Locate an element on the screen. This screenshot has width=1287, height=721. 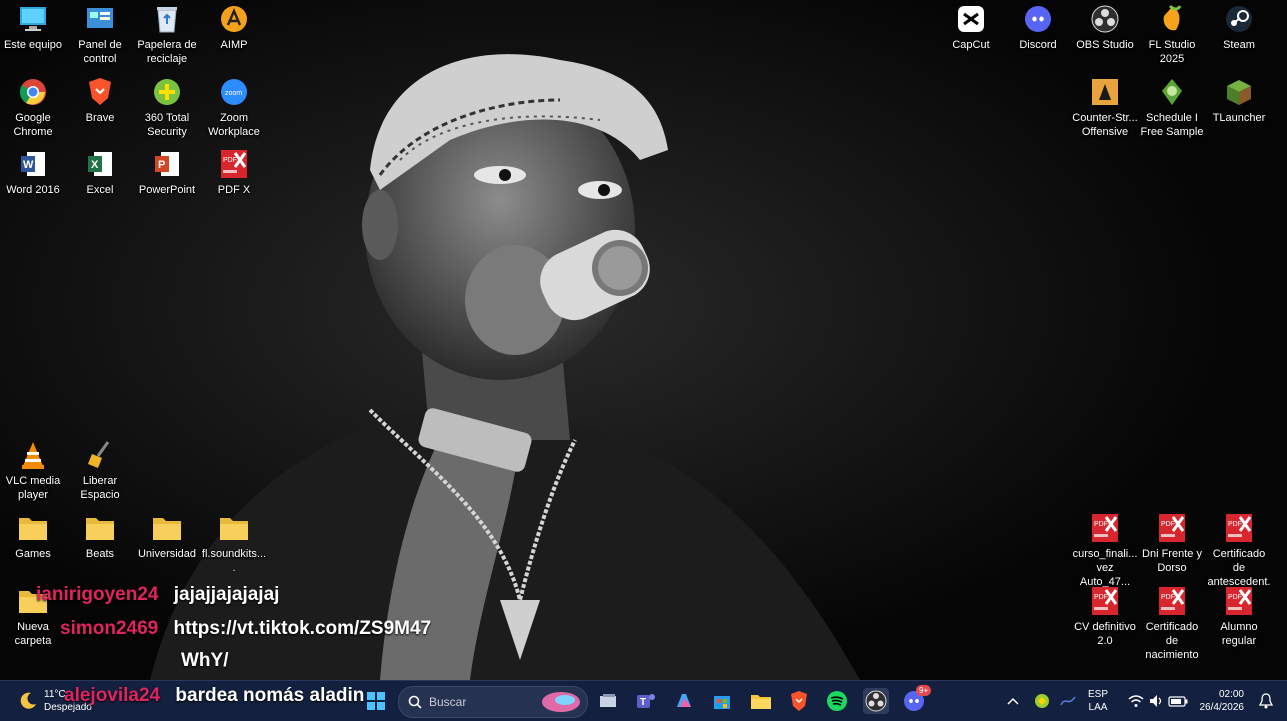
chrome-icon is located at coordinates (33, 92).